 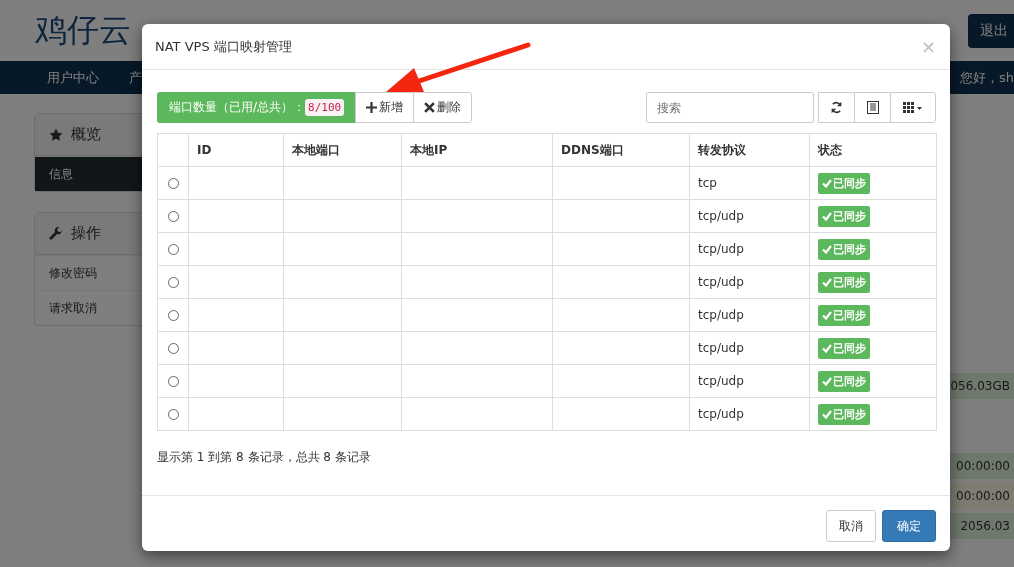 I want to click on refresh-icon, so click(x=836, y=107).